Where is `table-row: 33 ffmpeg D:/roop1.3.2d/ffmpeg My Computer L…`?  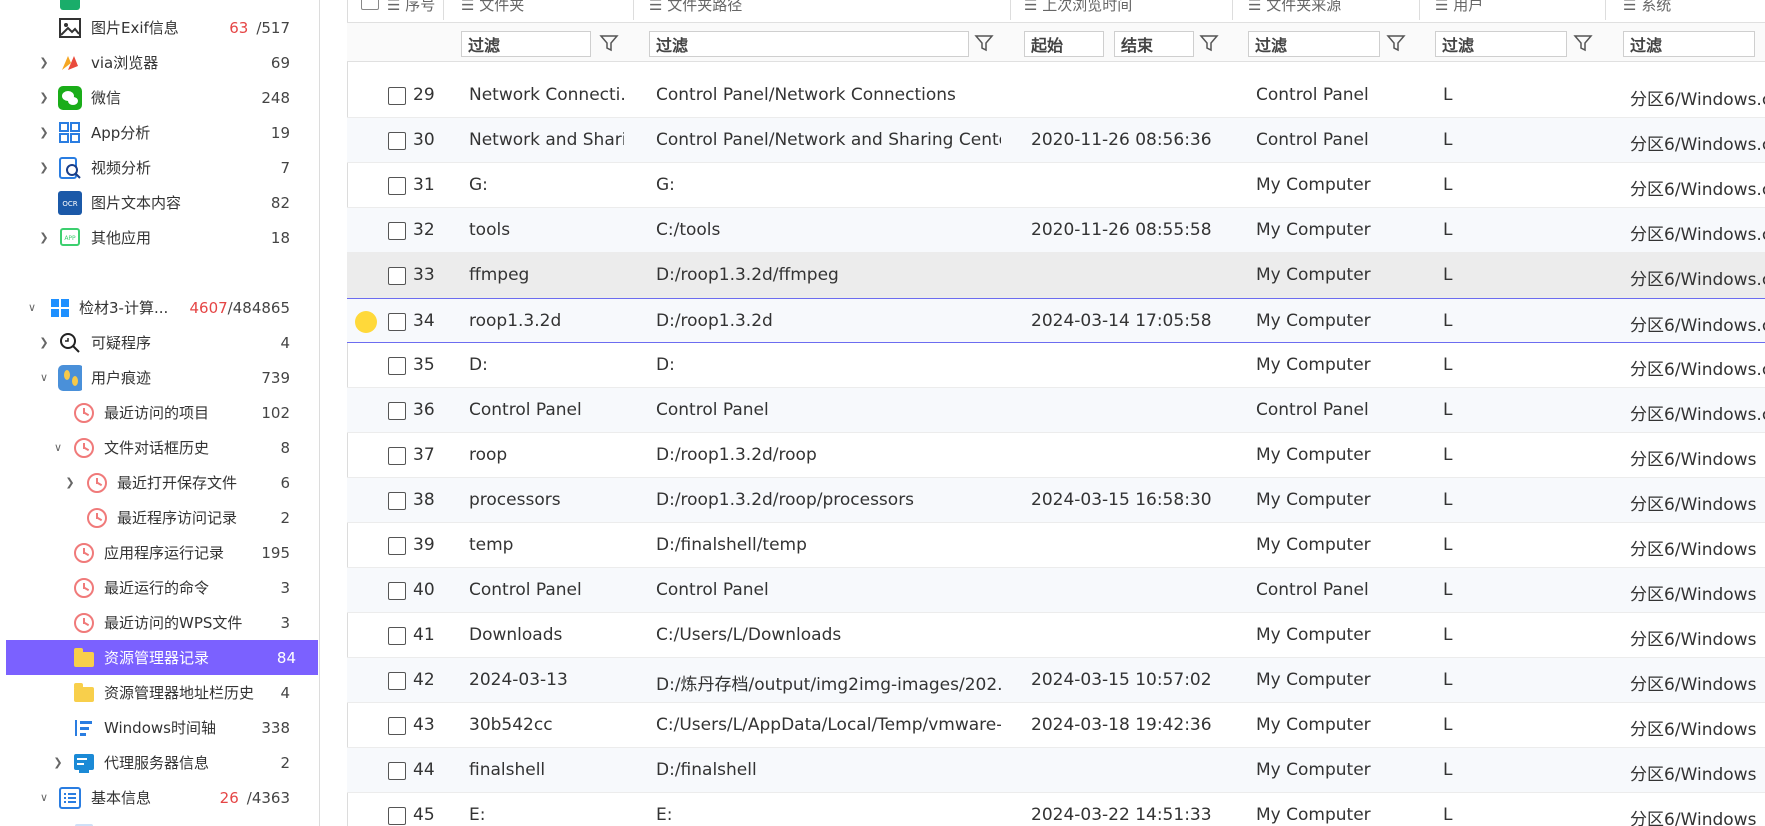 table-row: 33 ffmpeg D:/roop1.3.2d/ffmpeg My Computer L… is located at coordinates (1056, 275).